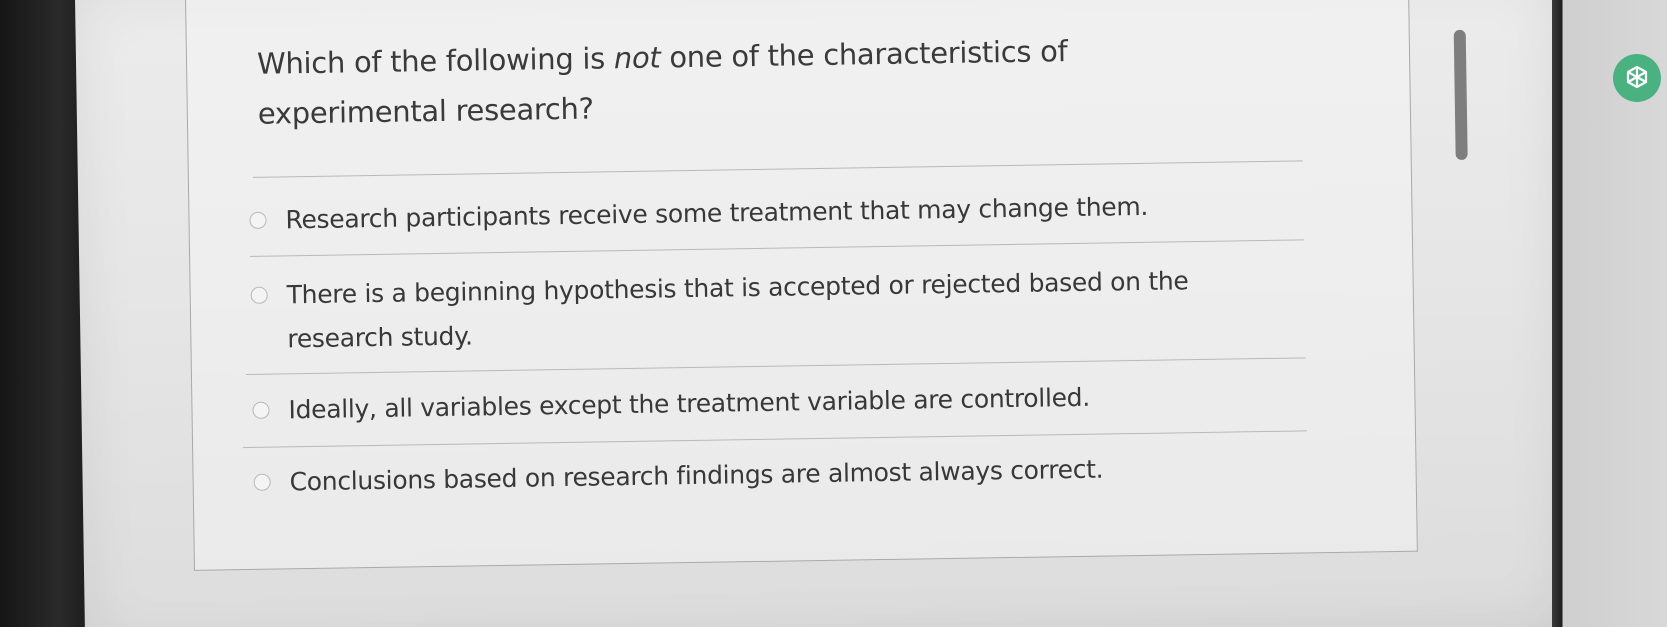 The height and width of the screenshot is (627, 1667). What do you see at coordinates (1460, 94) in the screenshot?
I see `scrollbar-thumb` at bounding box center [1460, 94].